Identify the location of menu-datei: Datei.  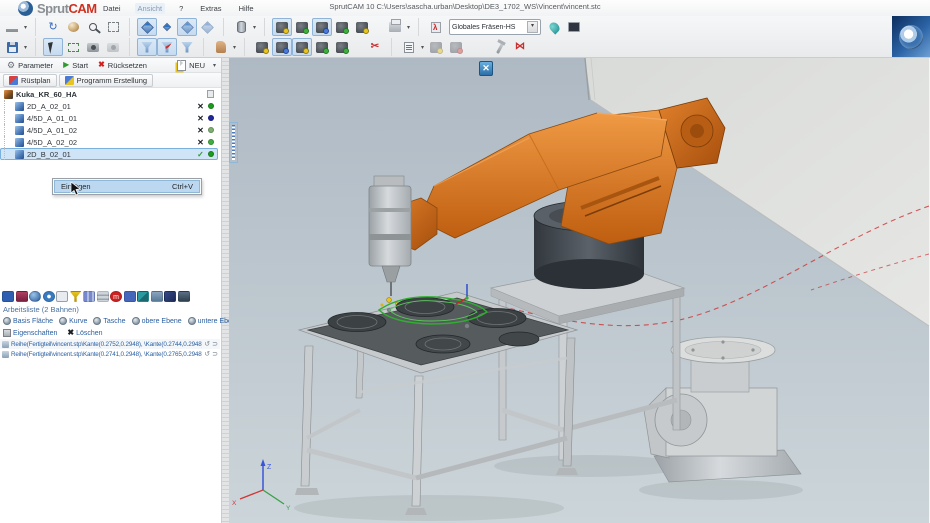
(112, 8).